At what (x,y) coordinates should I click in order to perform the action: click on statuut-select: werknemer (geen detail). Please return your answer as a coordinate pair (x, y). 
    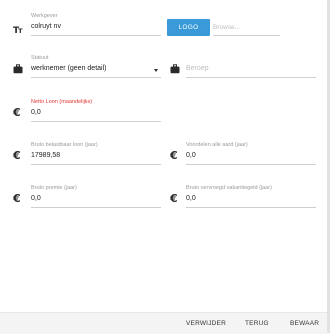
    Looking at the image, I should click on (96, 69).